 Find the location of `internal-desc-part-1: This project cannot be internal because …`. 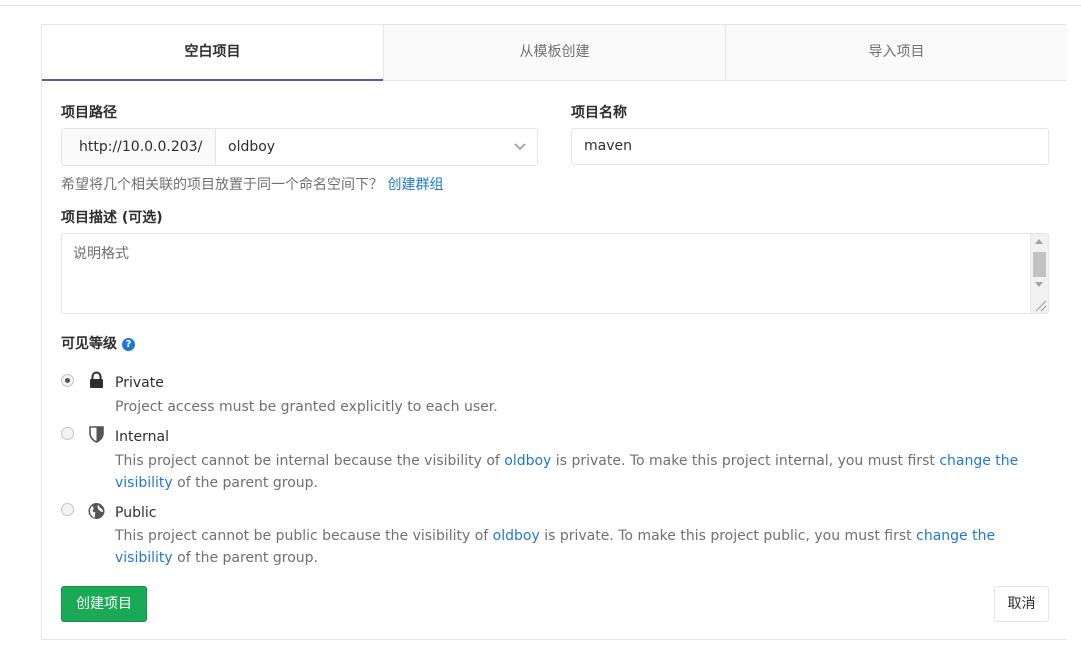

internal-desc-part-1: This project cannot be internal because … is located at coordinates (310, 461).